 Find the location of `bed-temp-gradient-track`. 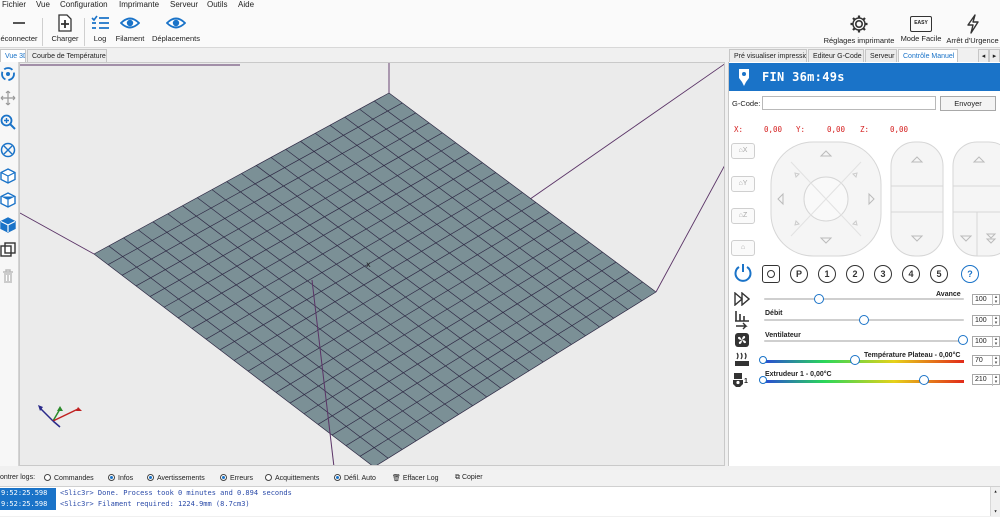

bed-temp-gradient-track is located at coordinates (864, 361).